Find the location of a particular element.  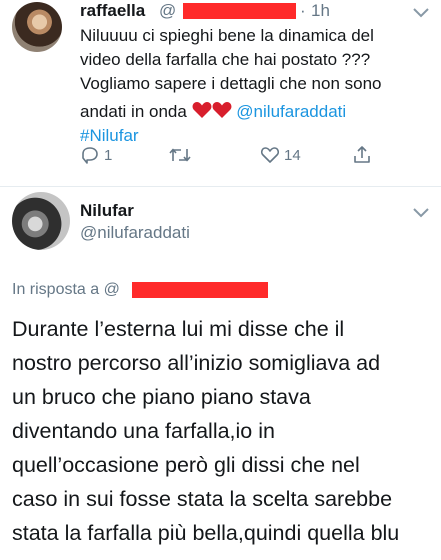

share-button is located at coordinates (362, 155).